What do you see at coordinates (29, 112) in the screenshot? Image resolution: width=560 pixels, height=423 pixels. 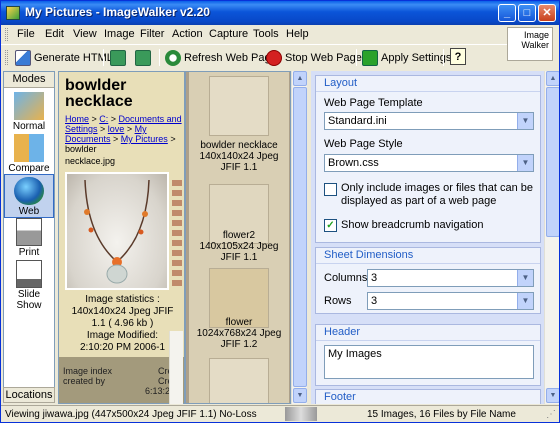 I see `mode-normal: Normal` at bounding box center [29, 112].